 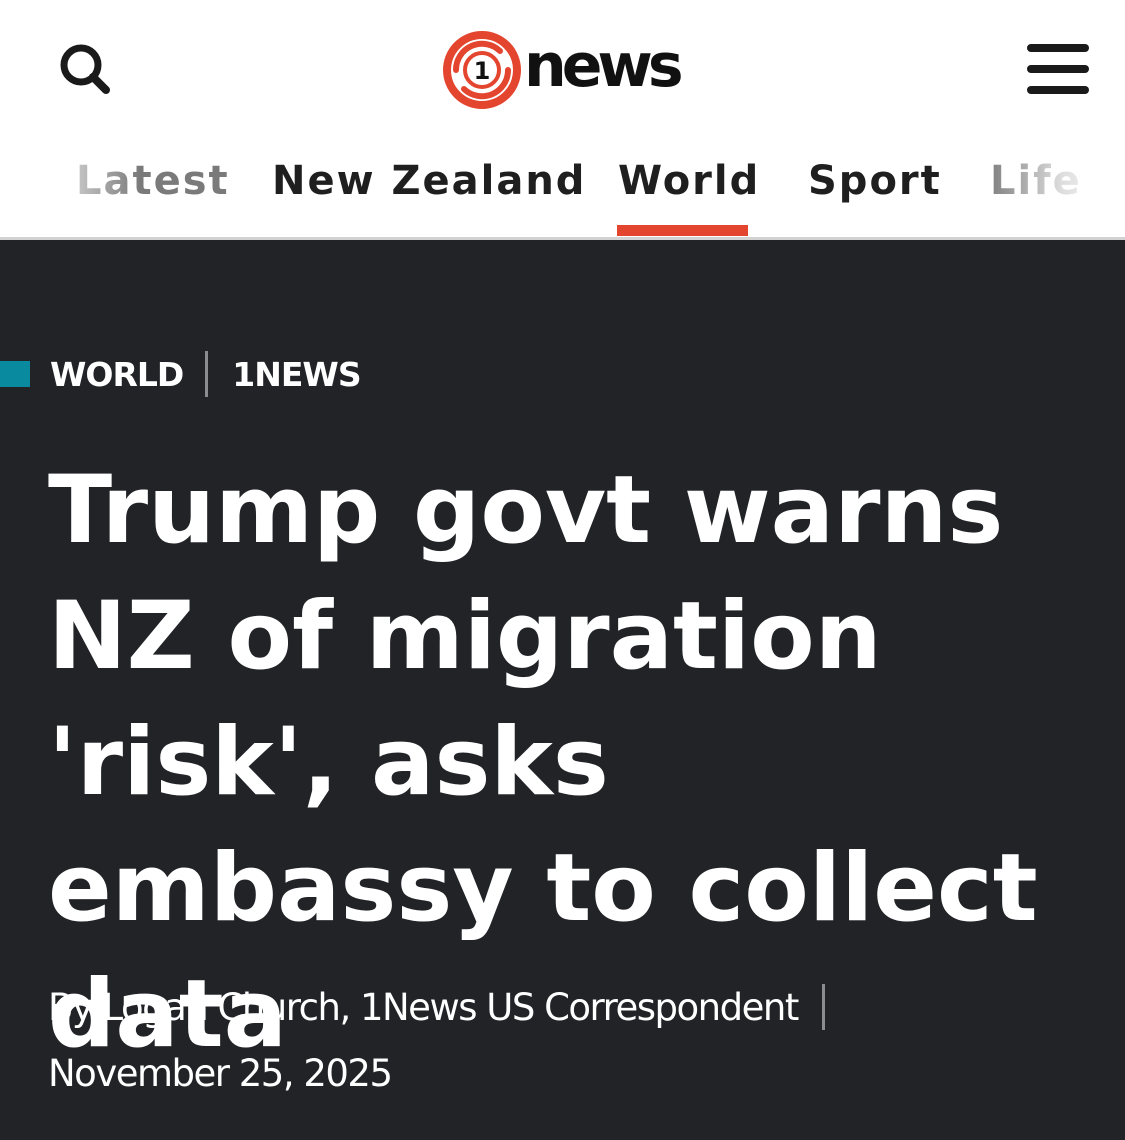 What do you see at coordinates (823, 1007) in the screenshot?
I see `byline-divider` at bounding box center [823, 1007].